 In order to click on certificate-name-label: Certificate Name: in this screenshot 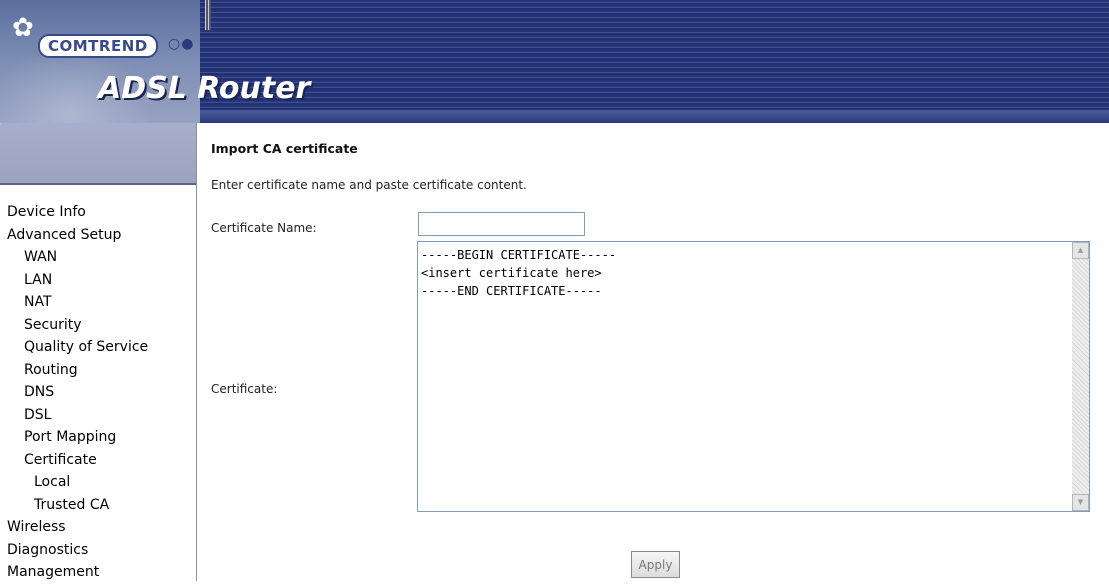, I will do `click(264, 228)`.